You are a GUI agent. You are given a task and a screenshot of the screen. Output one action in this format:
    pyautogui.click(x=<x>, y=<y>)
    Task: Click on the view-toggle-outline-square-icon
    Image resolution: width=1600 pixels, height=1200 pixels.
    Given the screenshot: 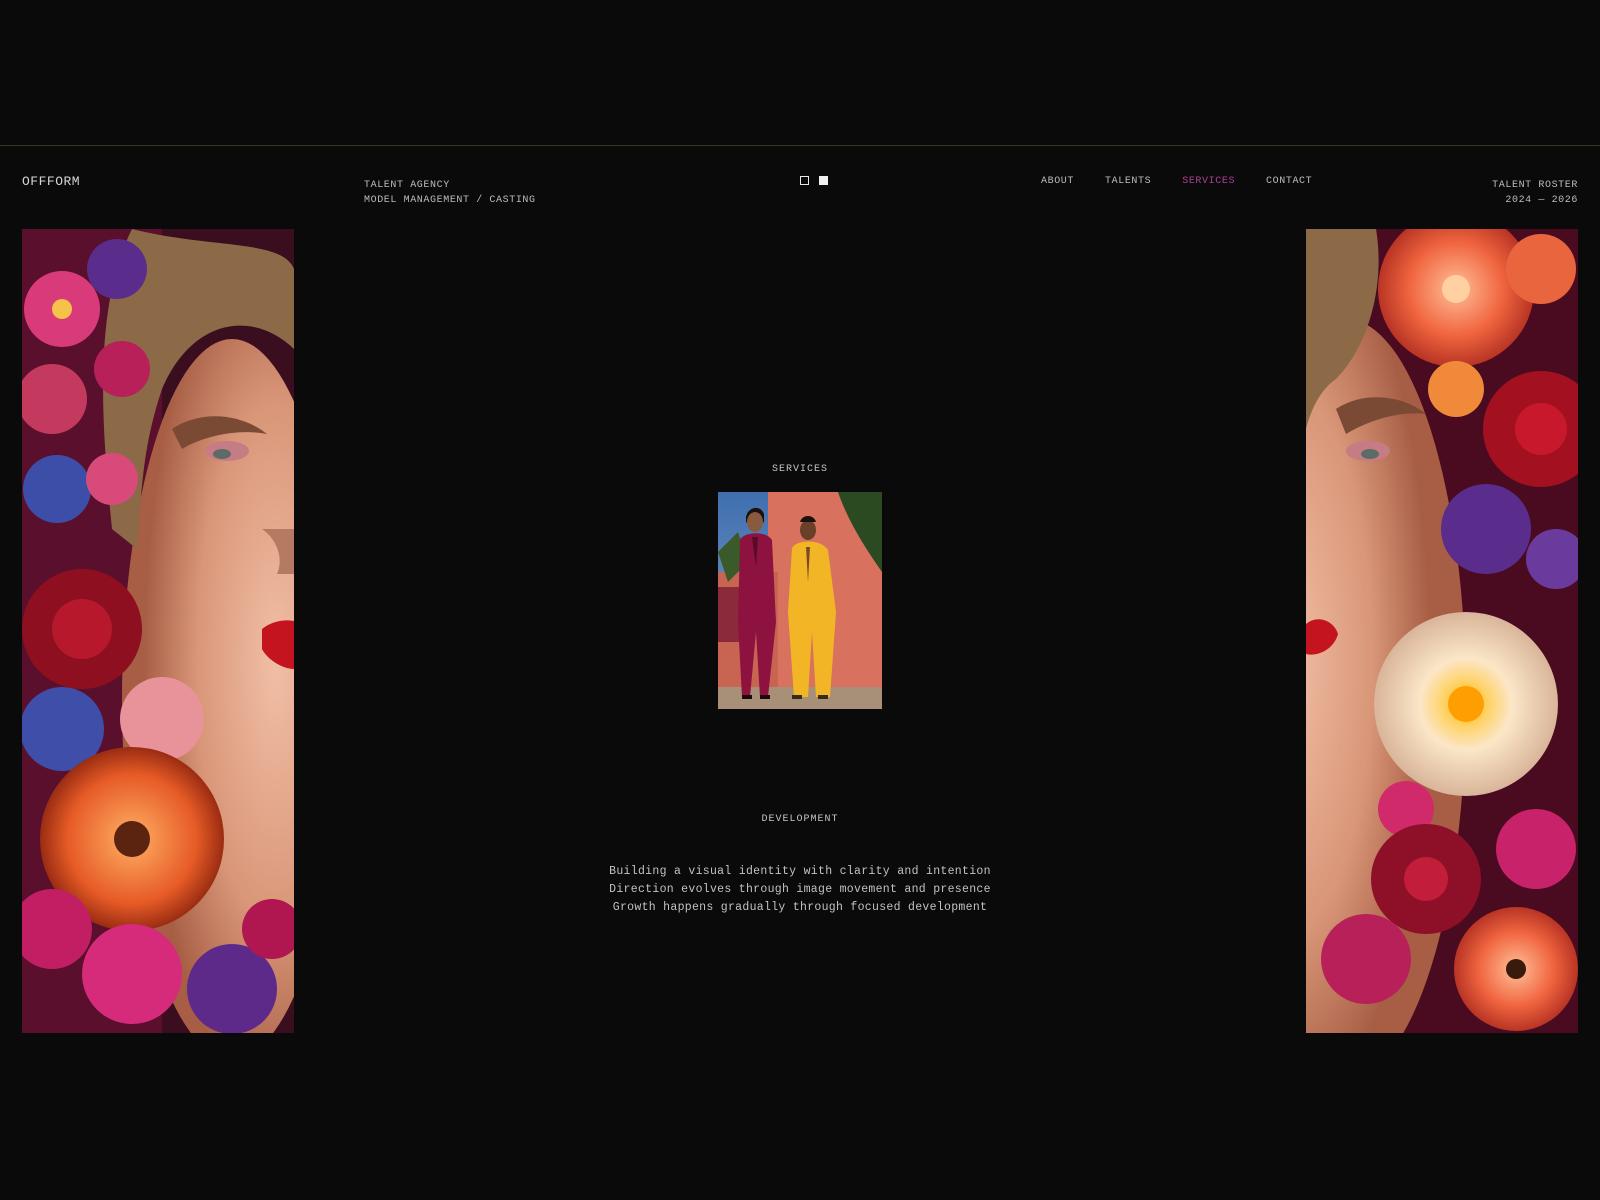 What is the action you would take?
    pyautogui.click(x=804, y=180)
    